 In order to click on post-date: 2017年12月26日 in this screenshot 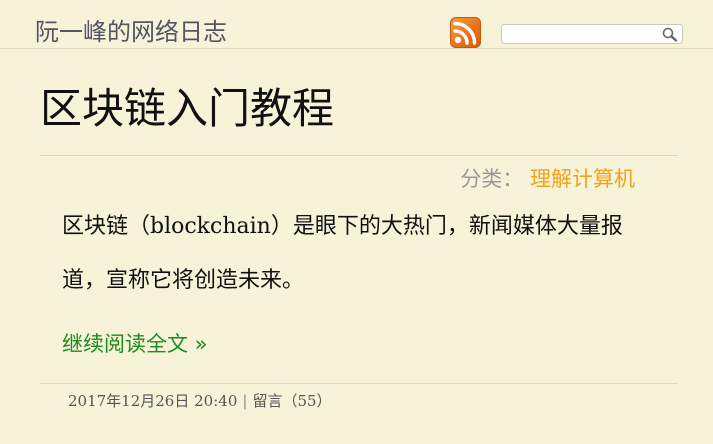, I will do `click(129, 401)`.